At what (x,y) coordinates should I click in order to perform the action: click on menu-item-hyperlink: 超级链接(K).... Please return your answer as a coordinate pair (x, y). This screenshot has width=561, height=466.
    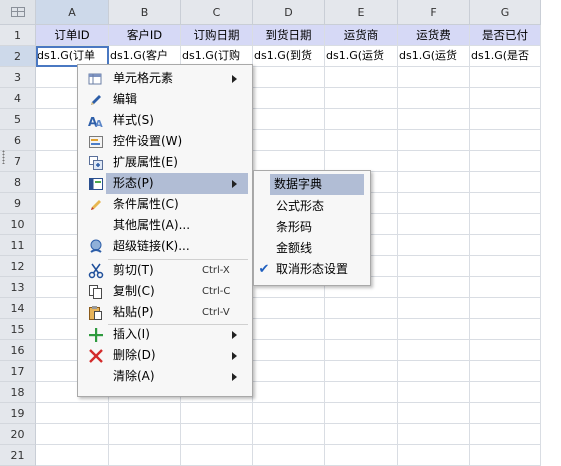
    Looking at the image, I should click on (165, 246).